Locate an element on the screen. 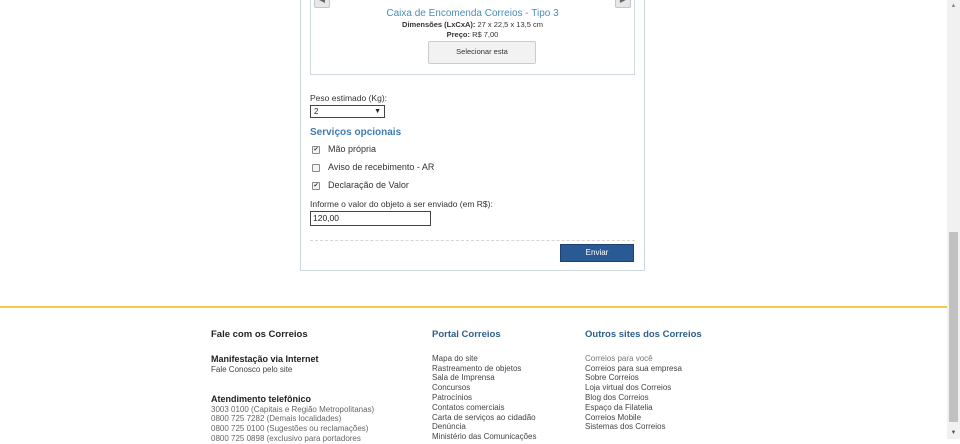  portal-link: Patrocínios is located at coordinates (502, 398).